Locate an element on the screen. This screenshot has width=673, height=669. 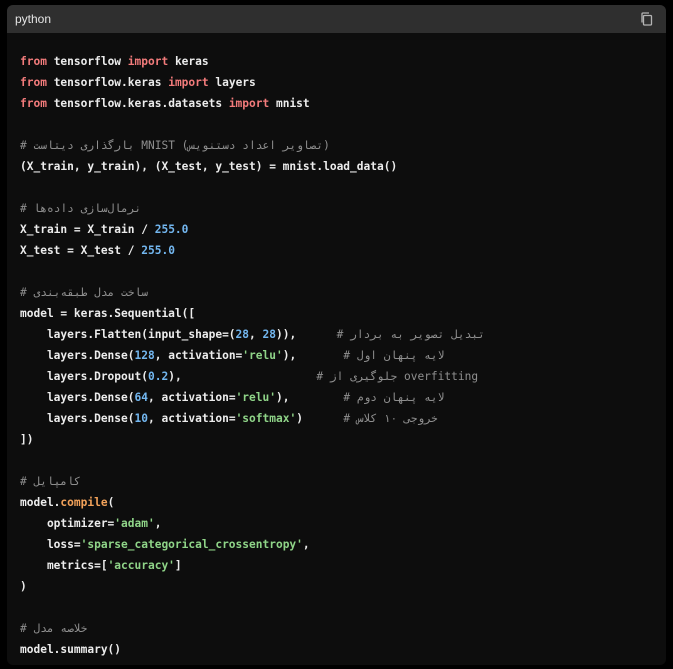
code-line: # خلاصه مدل is located at coordinates (343, 628).